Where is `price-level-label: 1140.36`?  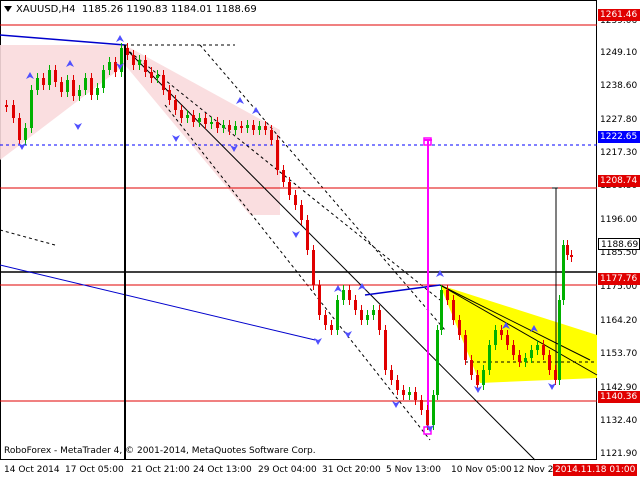 price-level-label: 1140.36 is located at coordinates (619, 396).